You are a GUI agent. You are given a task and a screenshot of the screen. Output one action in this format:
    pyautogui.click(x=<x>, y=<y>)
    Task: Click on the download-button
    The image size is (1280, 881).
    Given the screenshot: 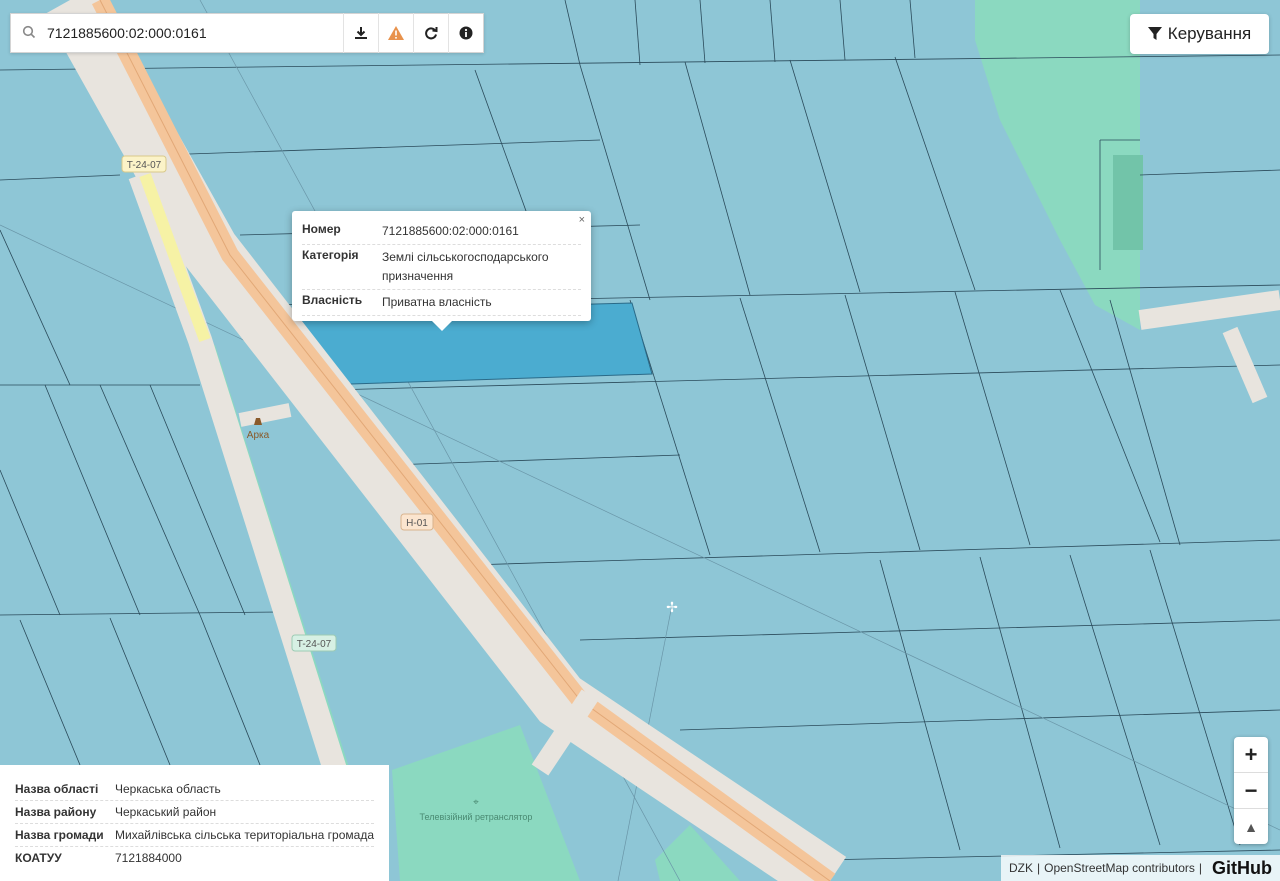 What is the action you would take?
    pyautogui.click(x=360, y=33)
    